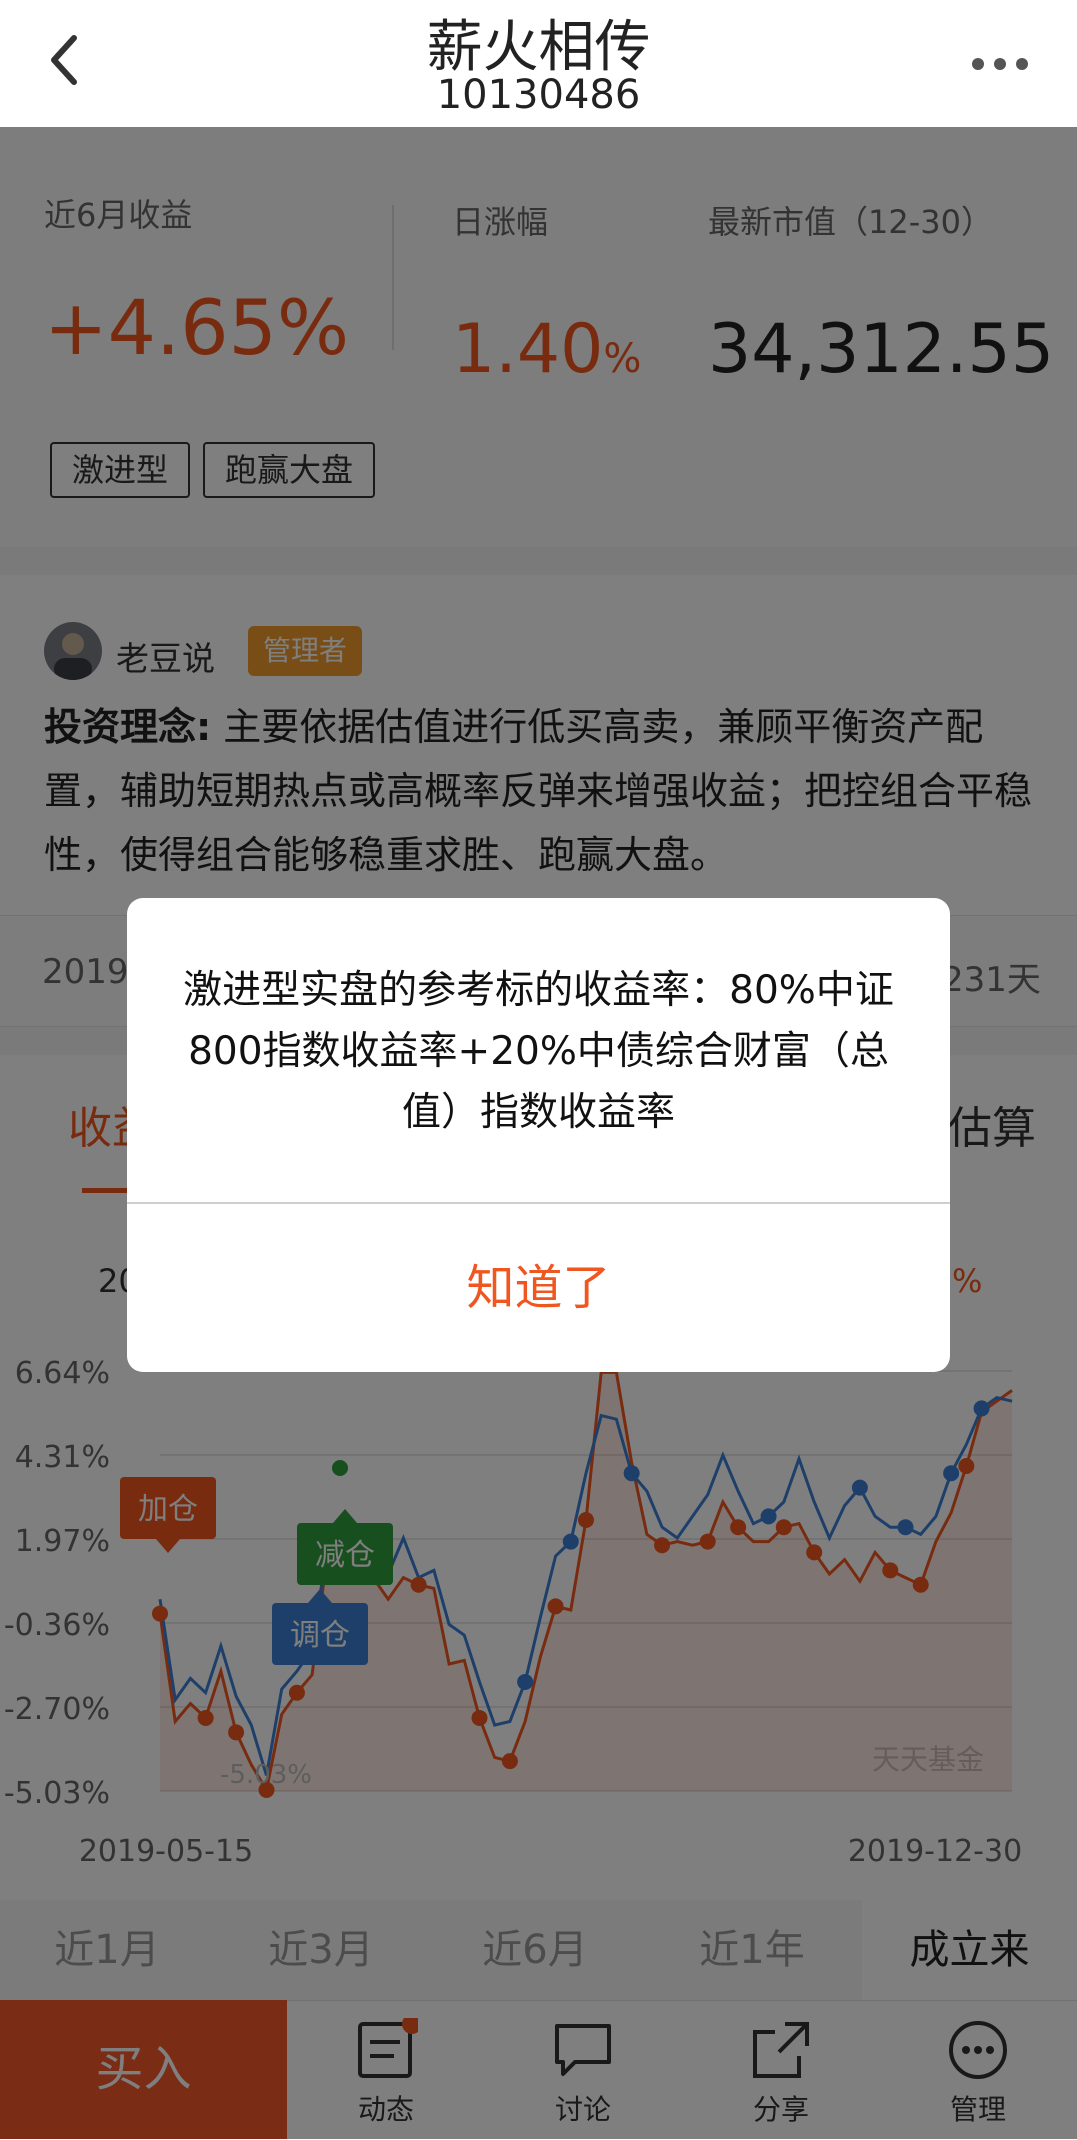 This screenshot has height=2140, width=1077. Describe the element at coordinates (538, 990) in the screenshot. I see `dialog-message-line: 激进型实盘的参考标的收益率：80%中证` at that location.